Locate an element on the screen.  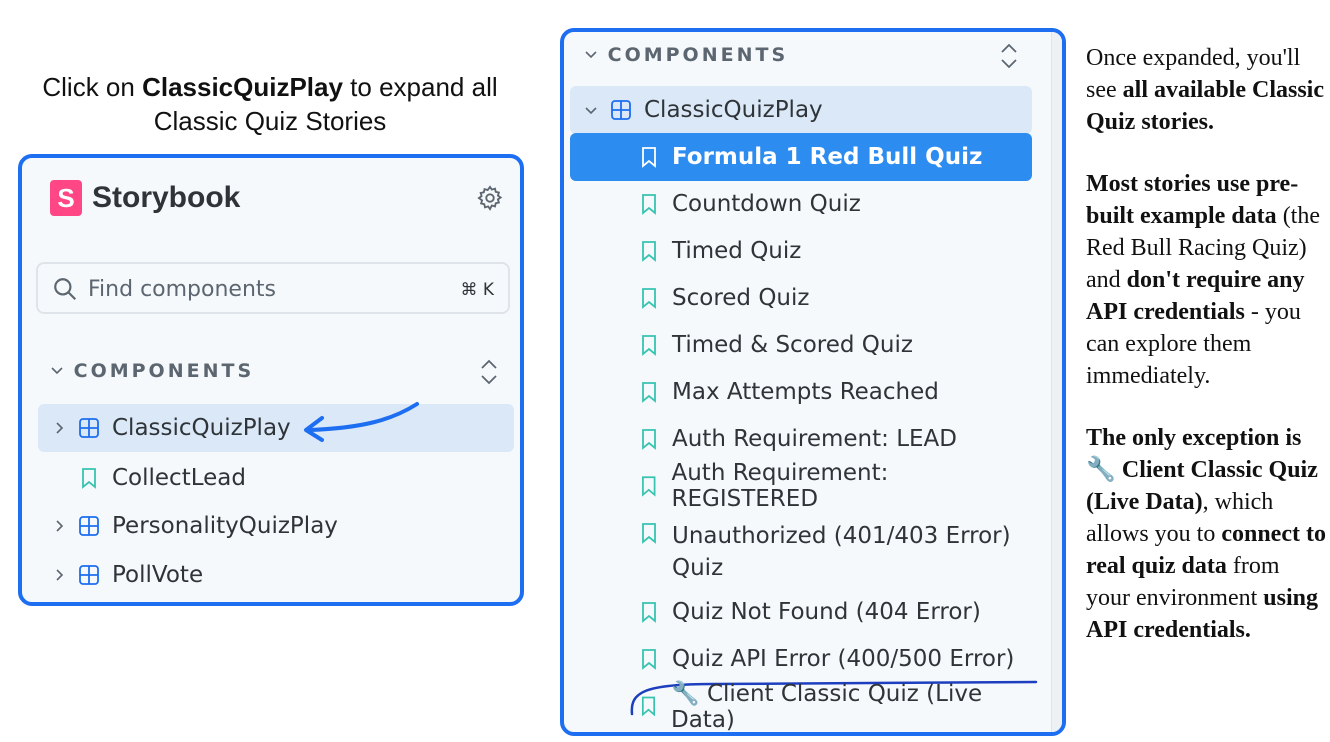
story-label: Formula 1 Red Bull Quiz is located at coordinates (827, 157).